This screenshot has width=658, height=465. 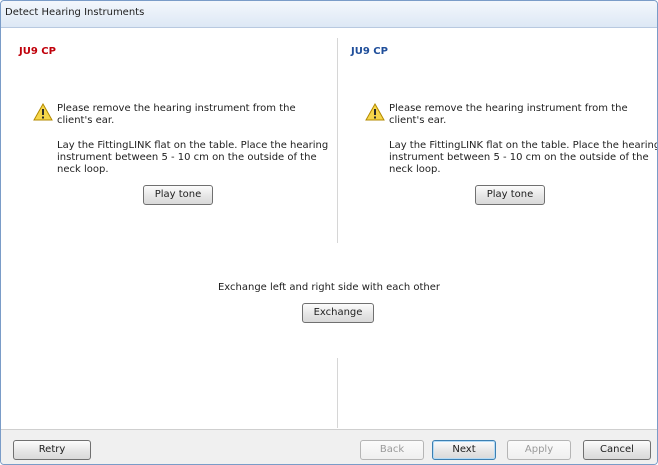 What do you see at coordinates (369, 51) in the screenshot?
I see `right-device-name: JU9 CP` at bounding box center [369, 51].